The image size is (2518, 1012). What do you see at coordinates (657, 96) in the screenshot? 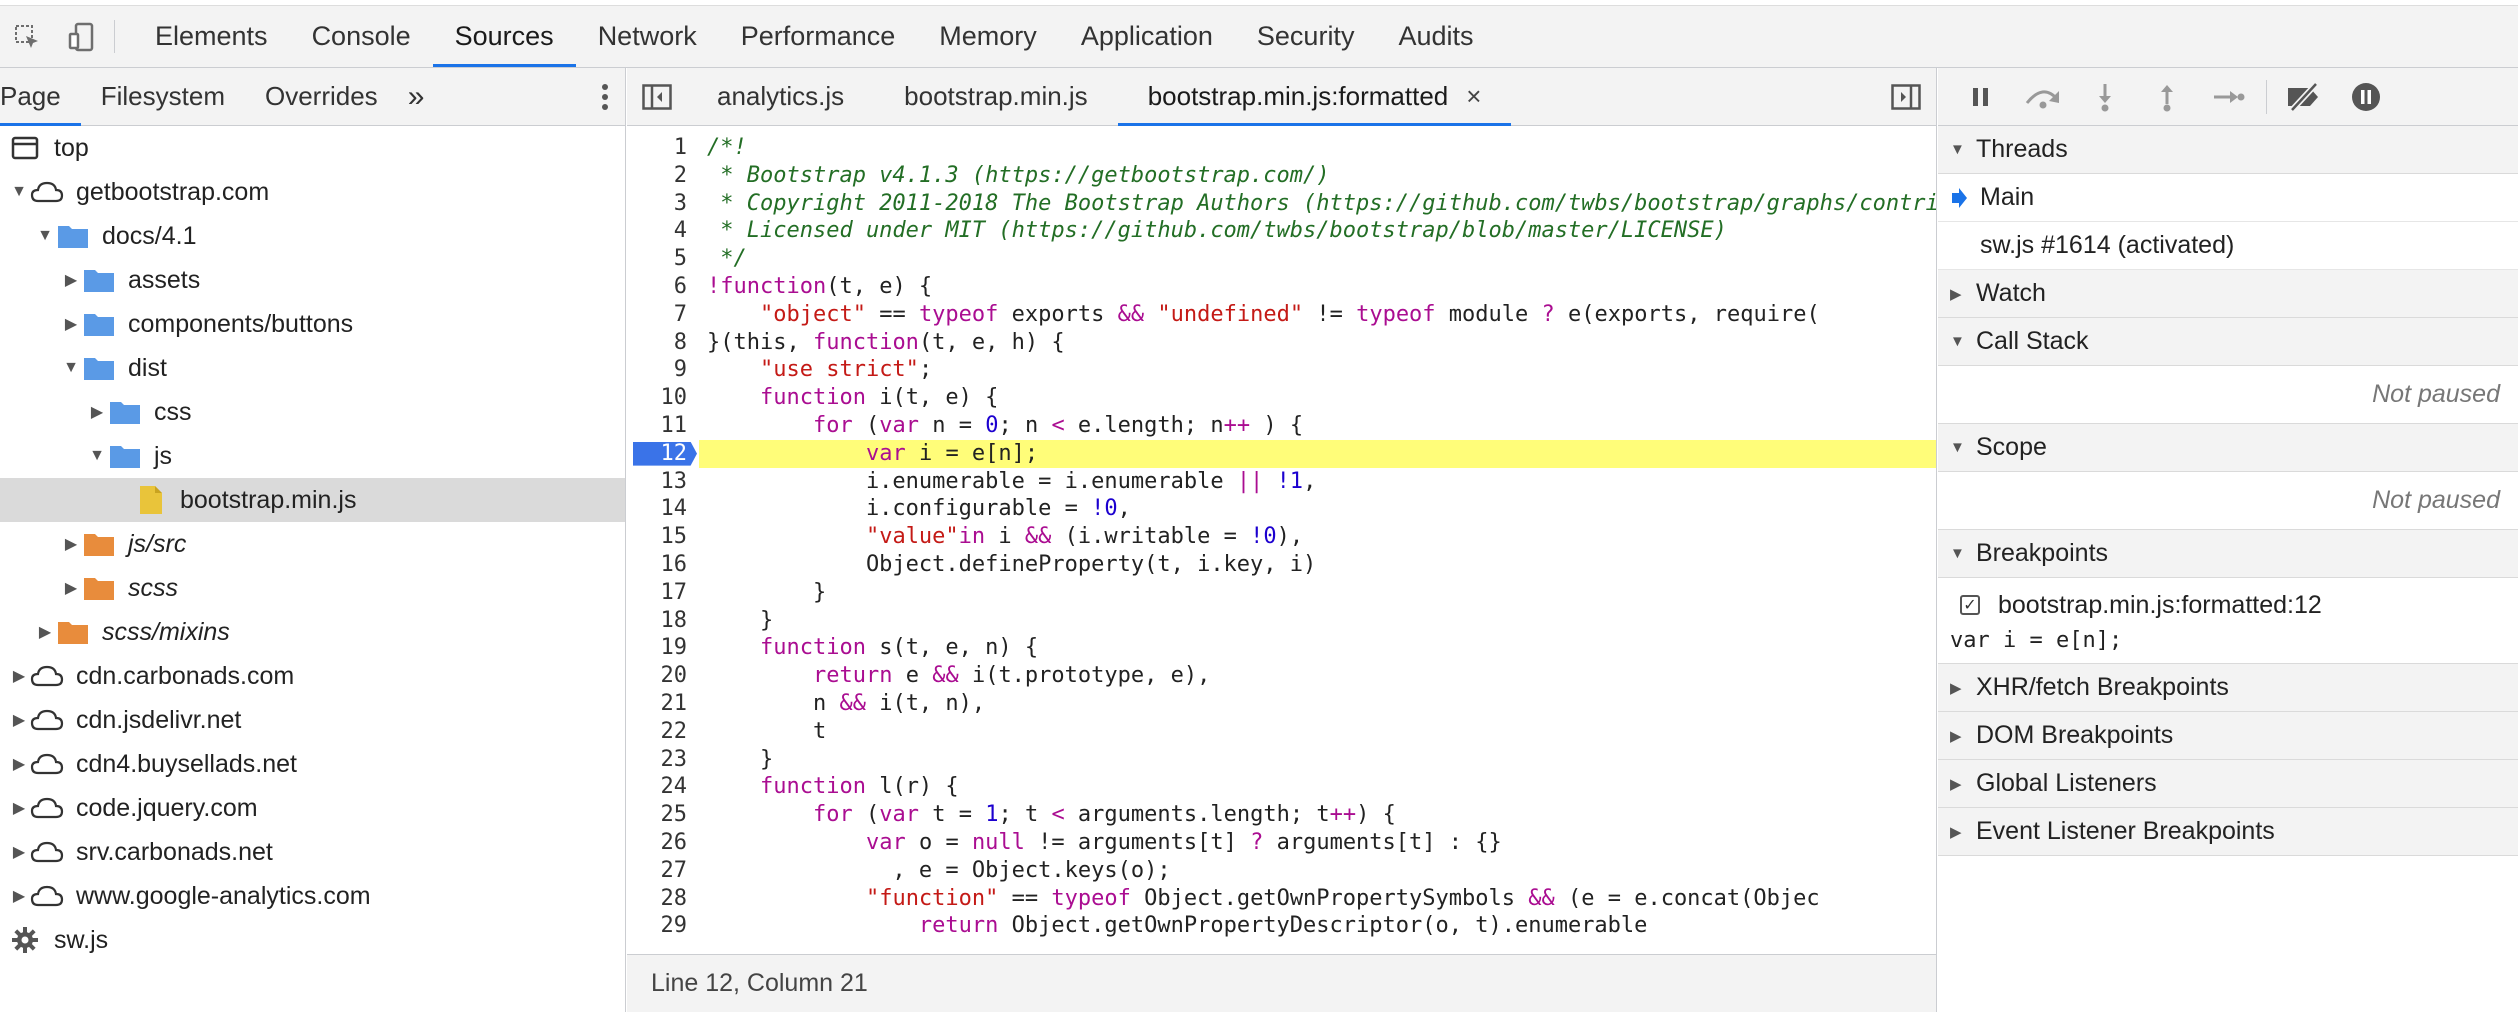
I see `toggle-navigator-icon` at bounding box center [657, 96].